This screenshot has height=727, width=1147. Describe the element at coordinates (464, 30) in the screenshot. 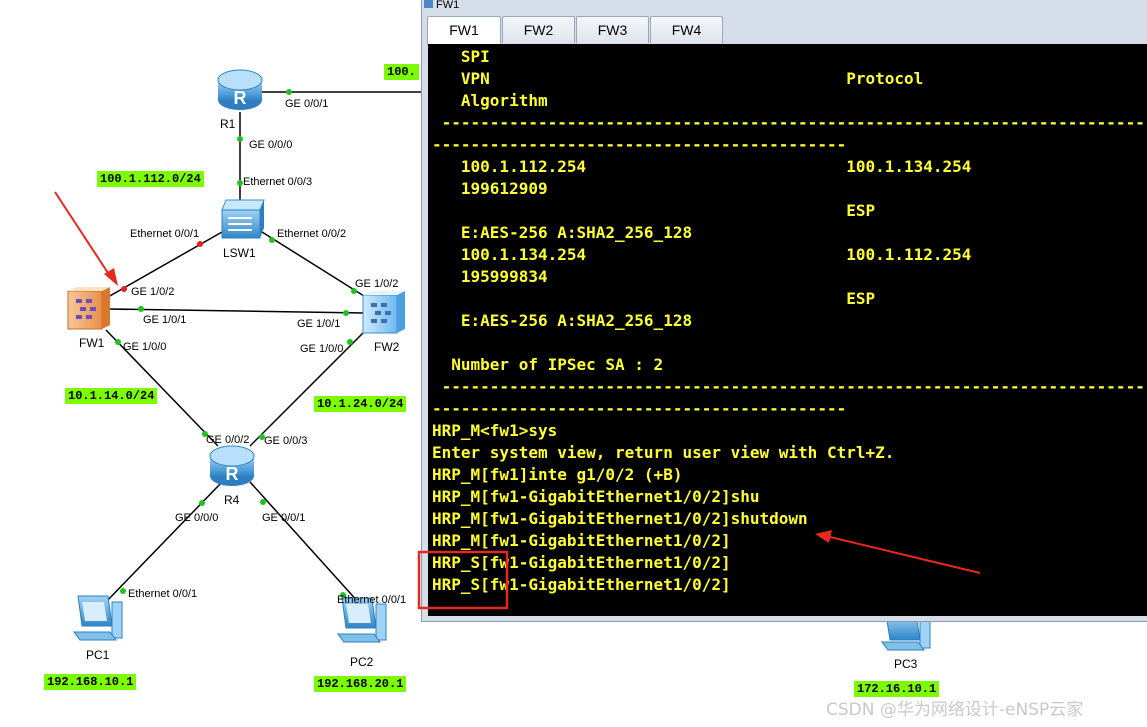

I see `tab-fw1: FW1` at that location.